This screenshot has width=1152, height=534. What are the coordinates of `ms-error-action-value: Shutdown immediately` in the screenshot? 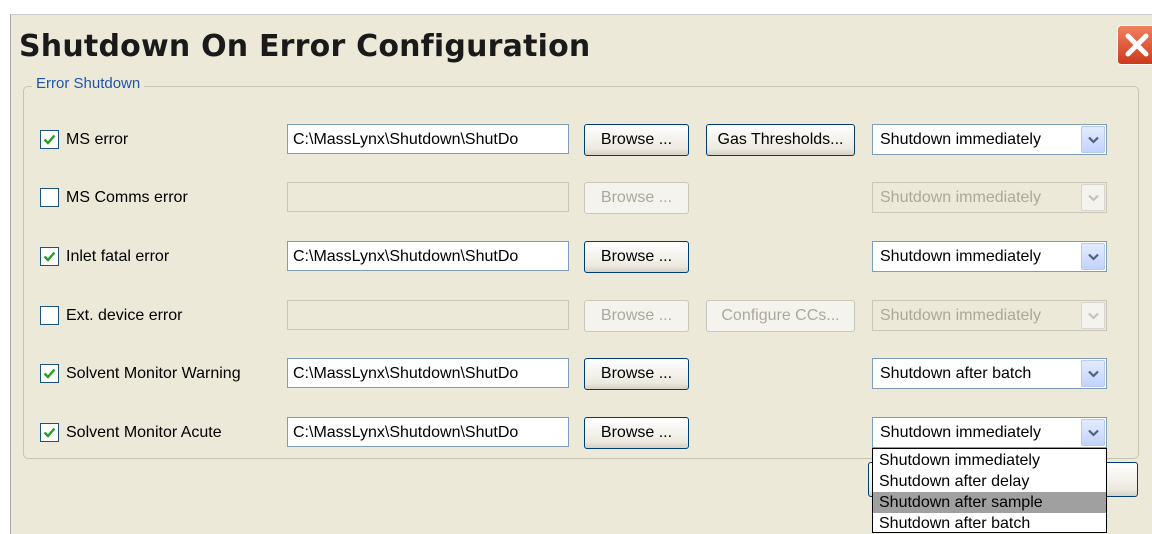 It's located at (960, 139).